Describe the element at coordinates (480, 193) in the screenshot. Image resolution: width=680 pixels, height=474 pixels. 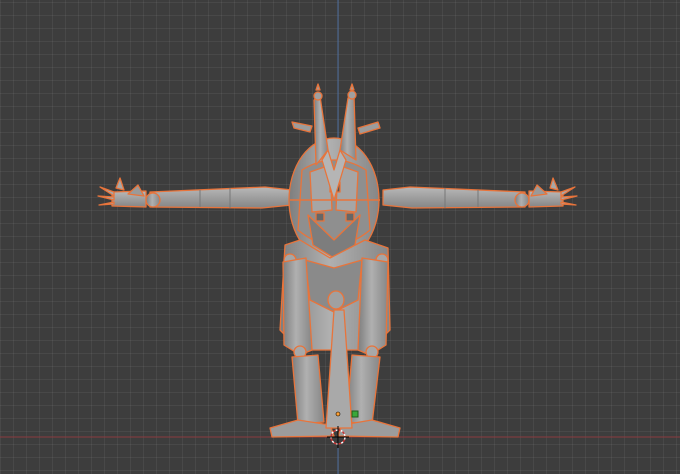
I see `right-arm` at that location.